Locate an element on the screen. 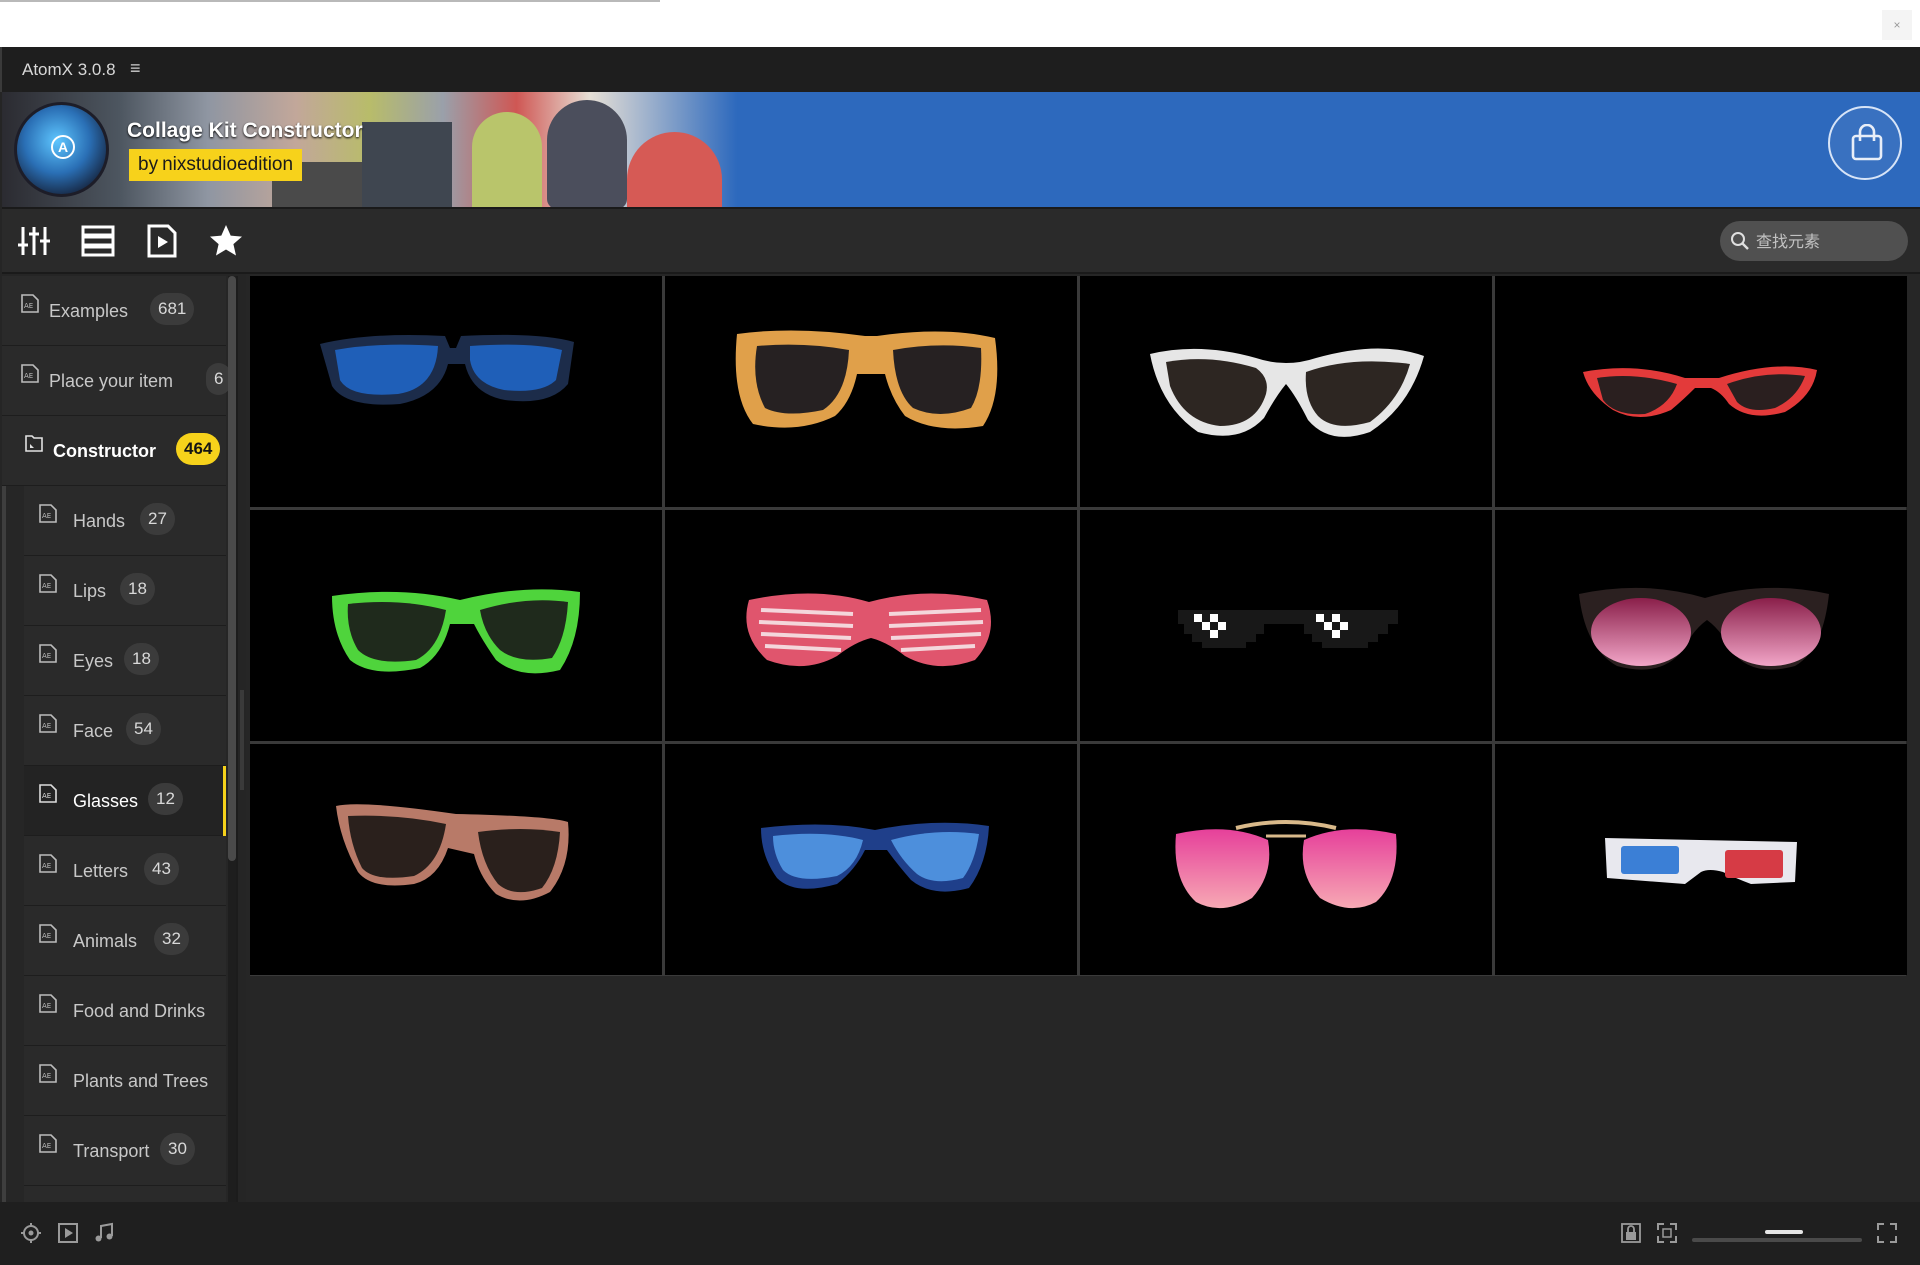 The image size is (1920, 1265). sliders-icon is located at coordinates (34, 241).